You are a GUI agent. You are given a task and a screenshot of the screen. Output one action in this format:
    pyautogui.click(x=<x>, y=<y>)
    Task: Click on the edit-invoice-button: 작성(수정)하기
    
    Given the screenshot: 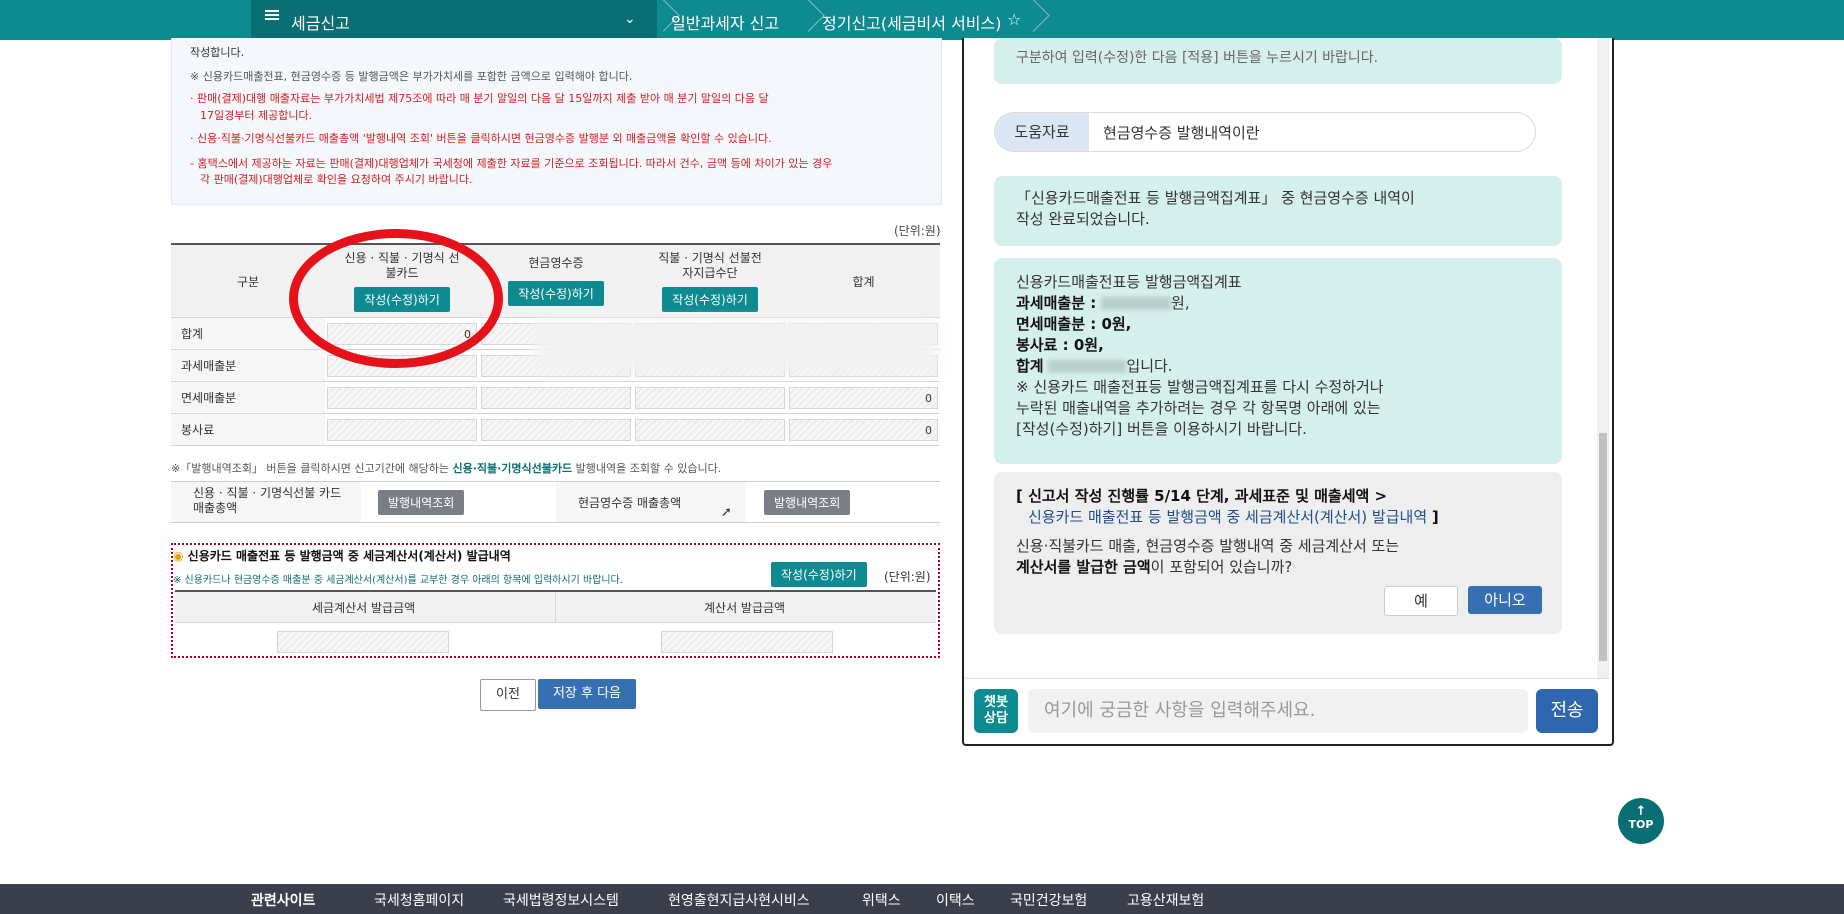 What is the action you would take?
    pyautogui.click(x=819, y=574)
    